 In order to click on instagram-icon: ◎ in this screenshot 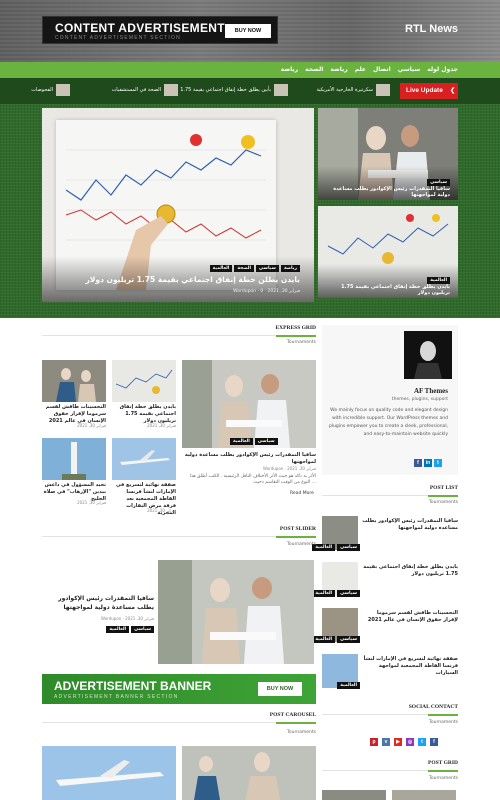, I will do `click(410, 742)`.